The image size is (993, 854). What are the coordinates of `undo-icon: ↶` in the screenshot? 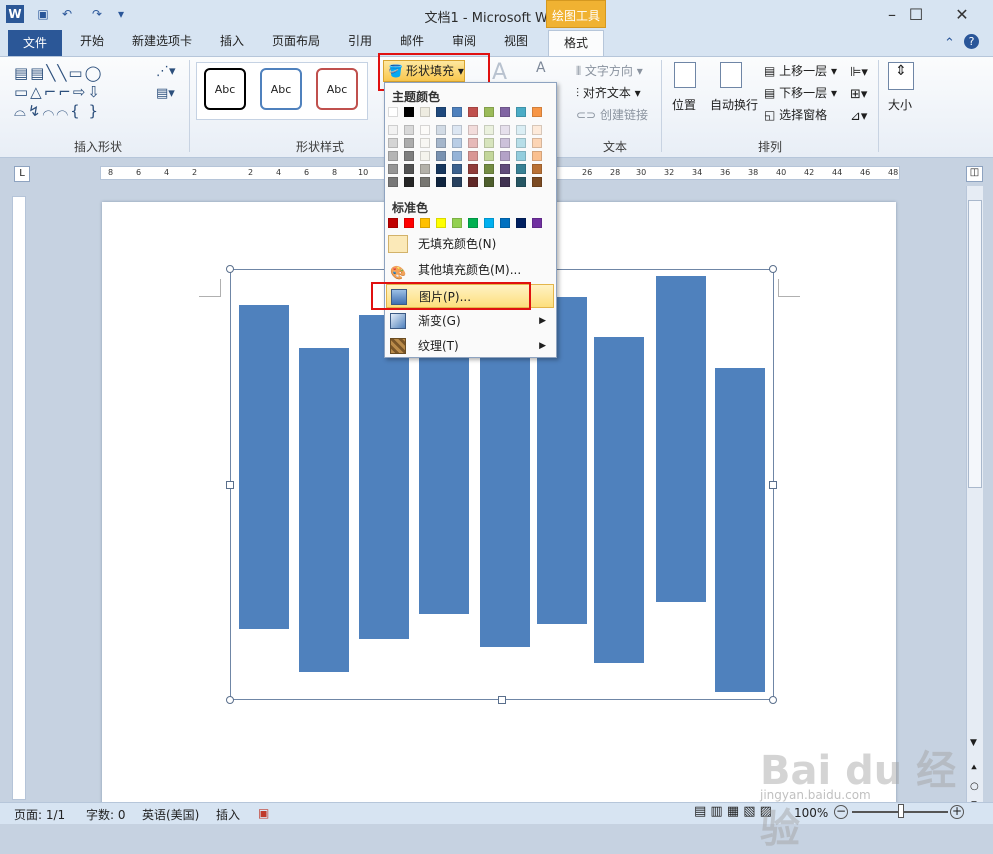 It's located at (67, 14).